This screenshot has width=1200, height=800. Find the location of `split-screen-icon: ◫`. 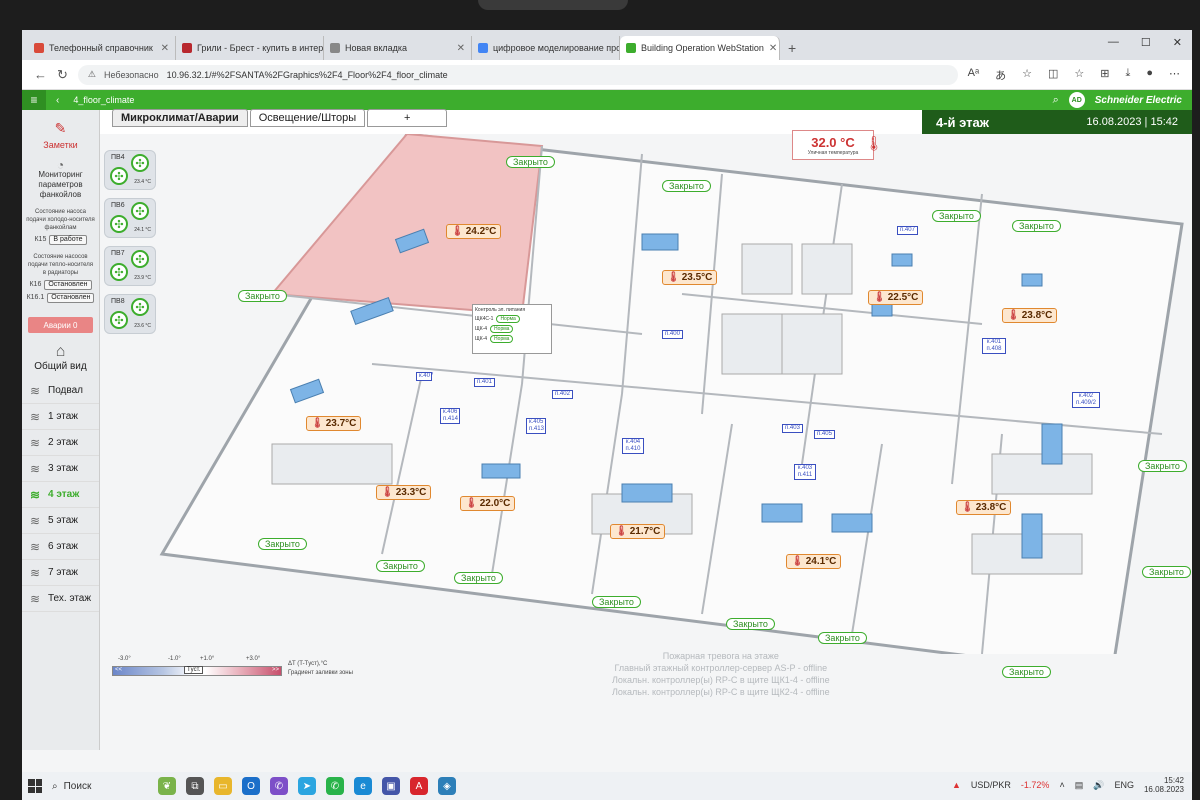

split-screen-icon: ◫ is located at coordinates (1053, 75).